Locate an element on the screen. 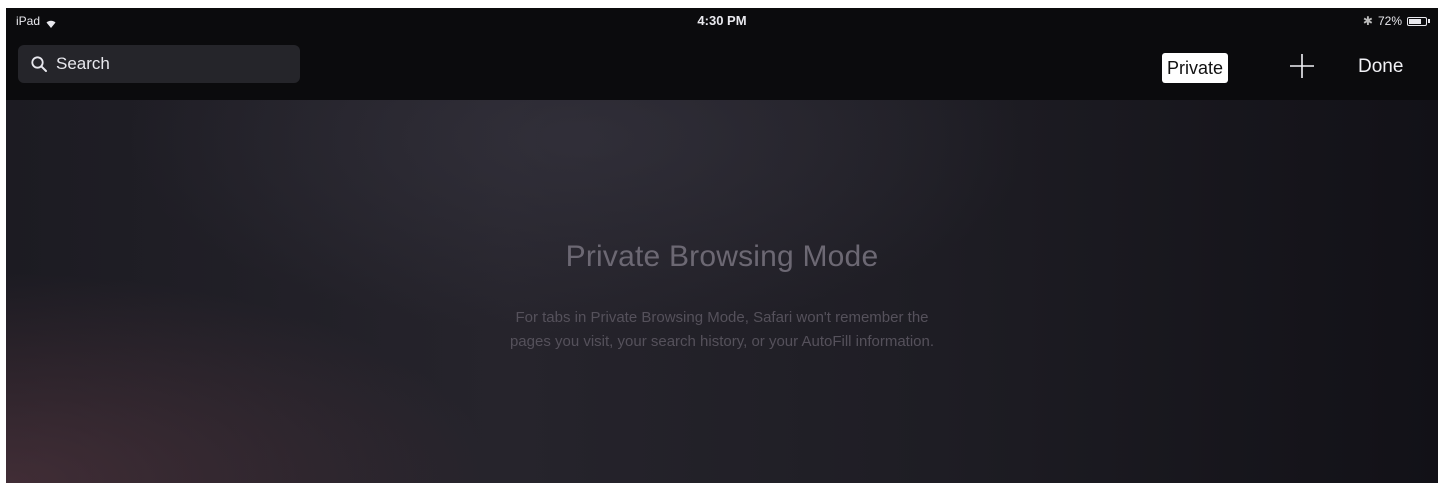 The image size is (1438, 483). battery-icon is located at coordinates (1417, 21).